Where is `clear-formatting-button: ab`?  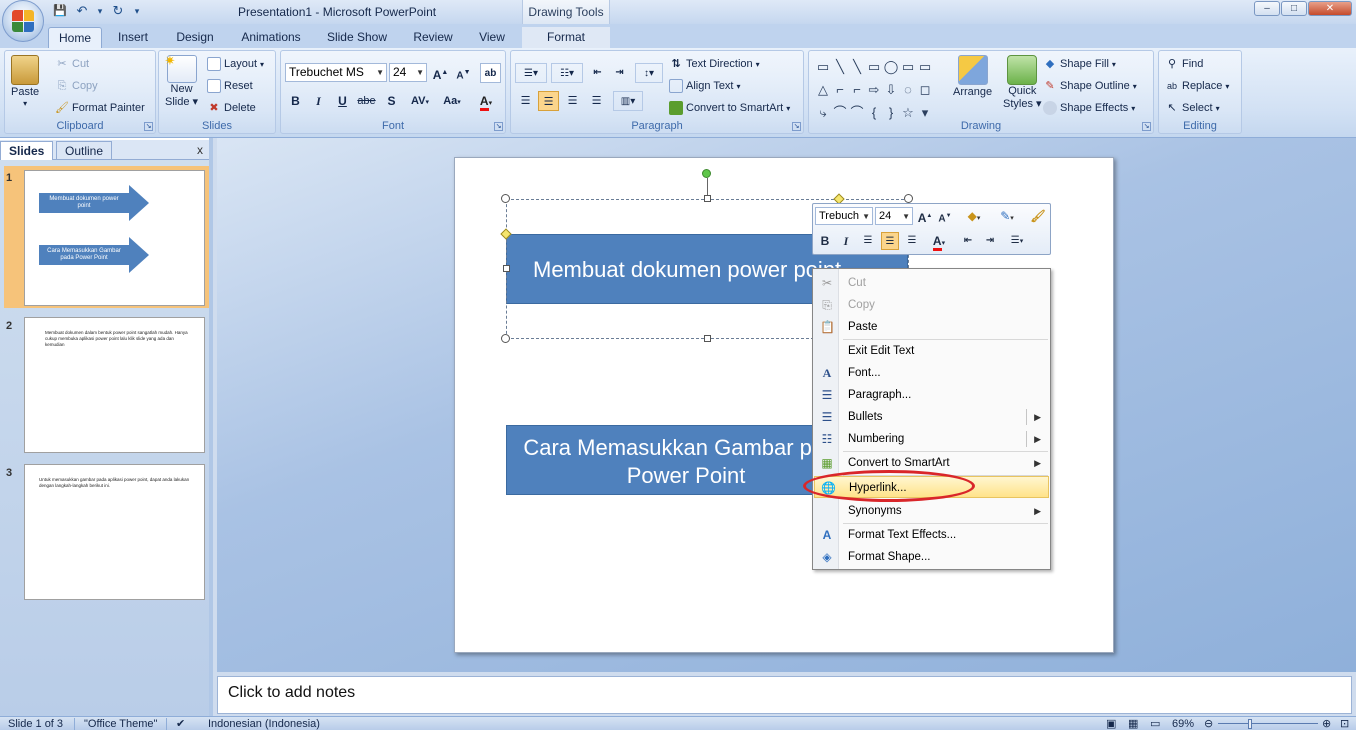
clear-formatting-button: ab is located at coordinates (490, 73).